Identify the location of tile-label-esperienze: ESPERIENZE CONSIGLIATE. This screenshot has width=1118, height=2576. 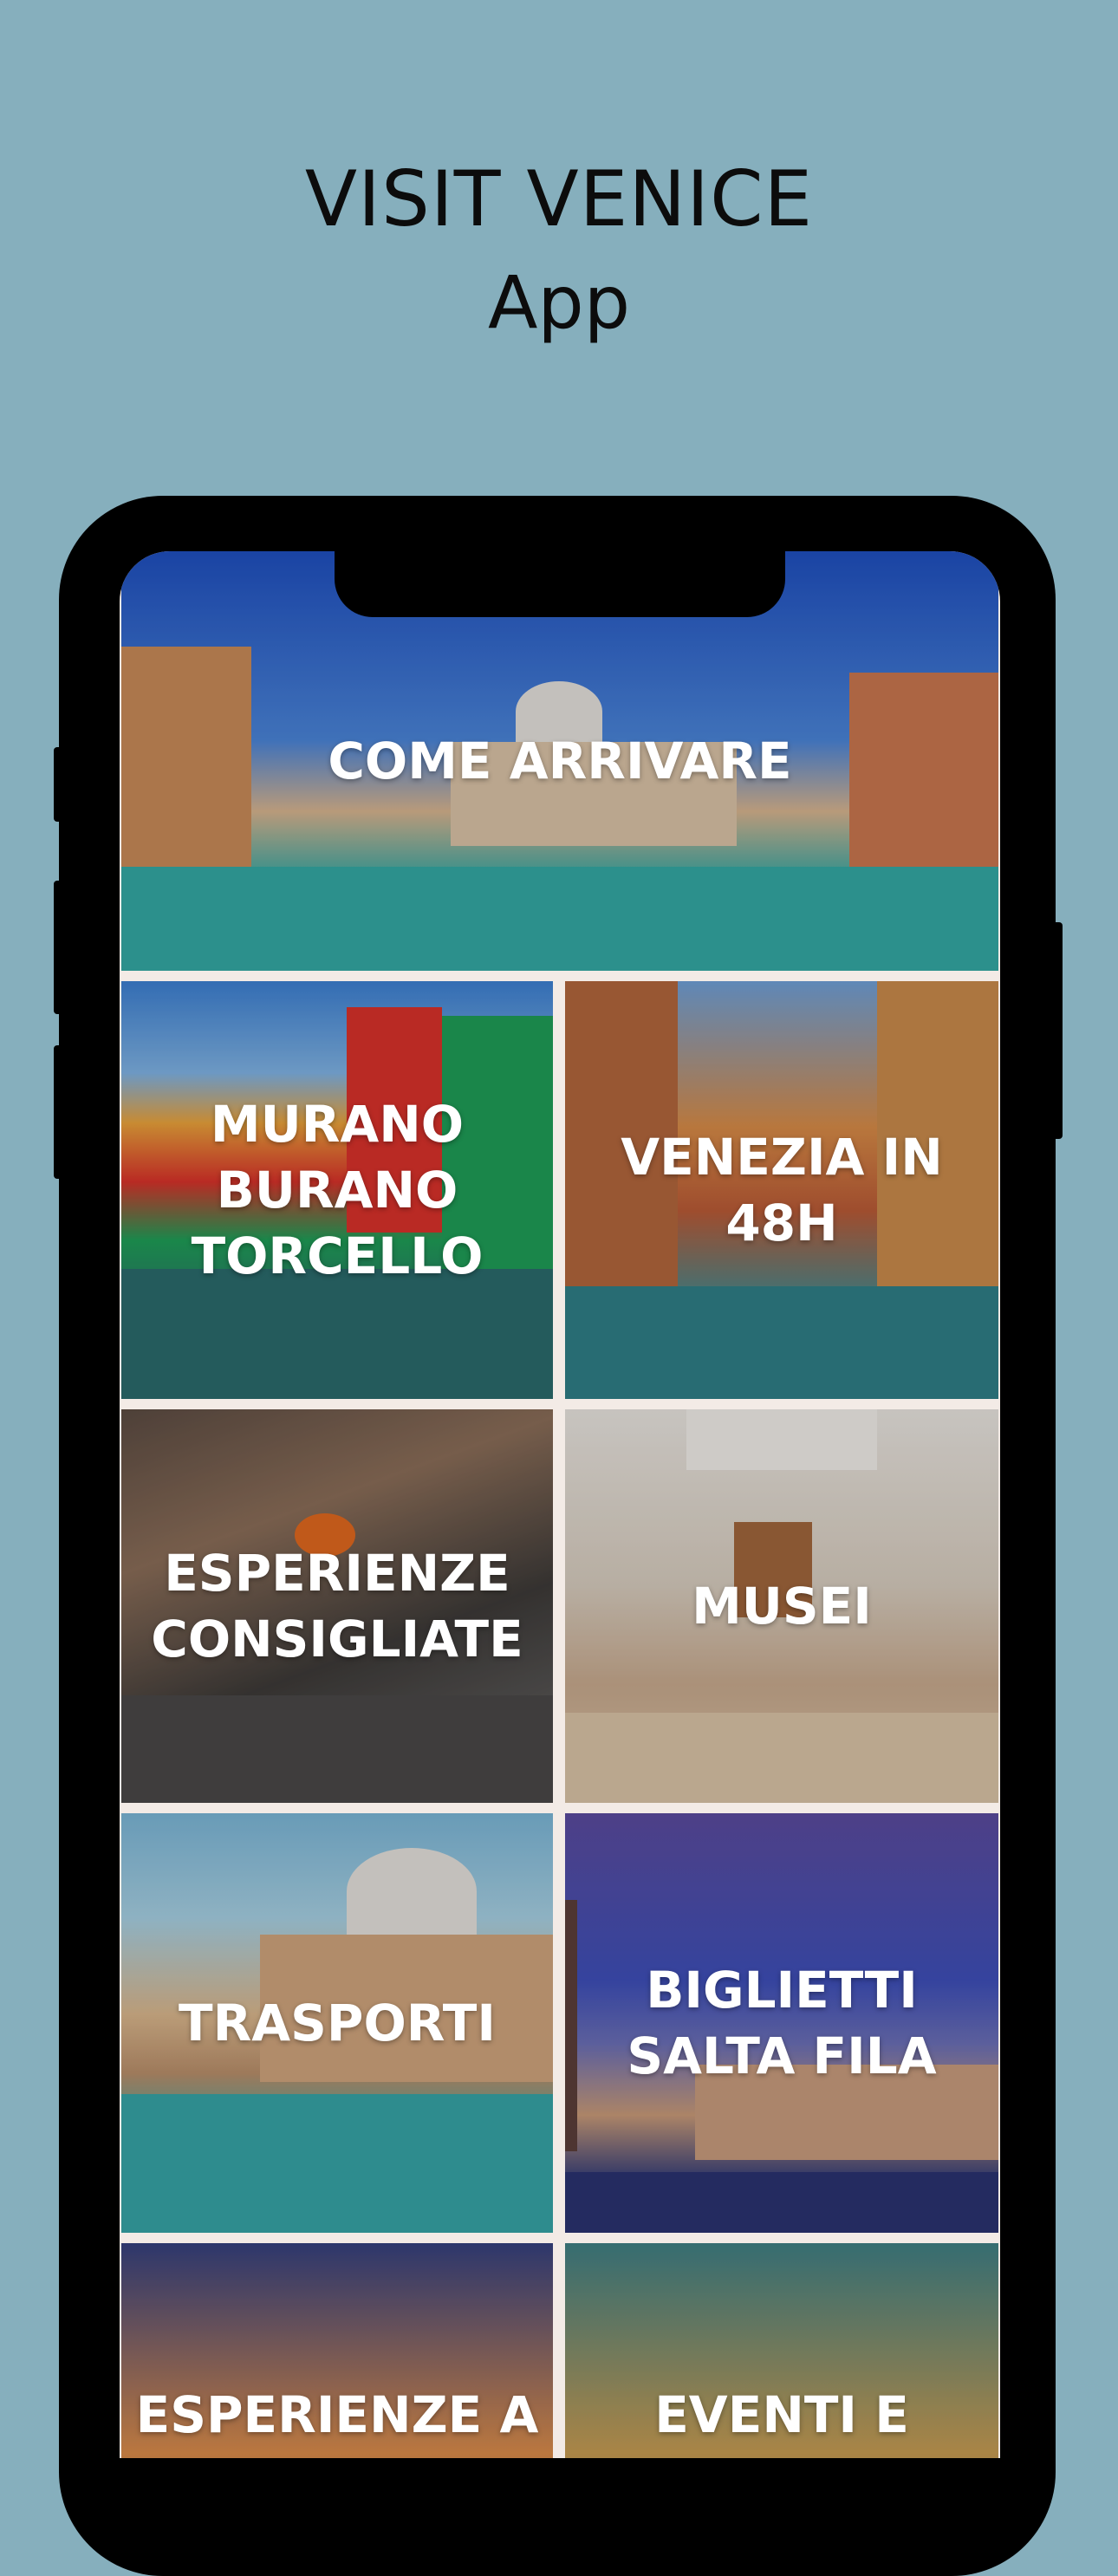
(337, 1606).